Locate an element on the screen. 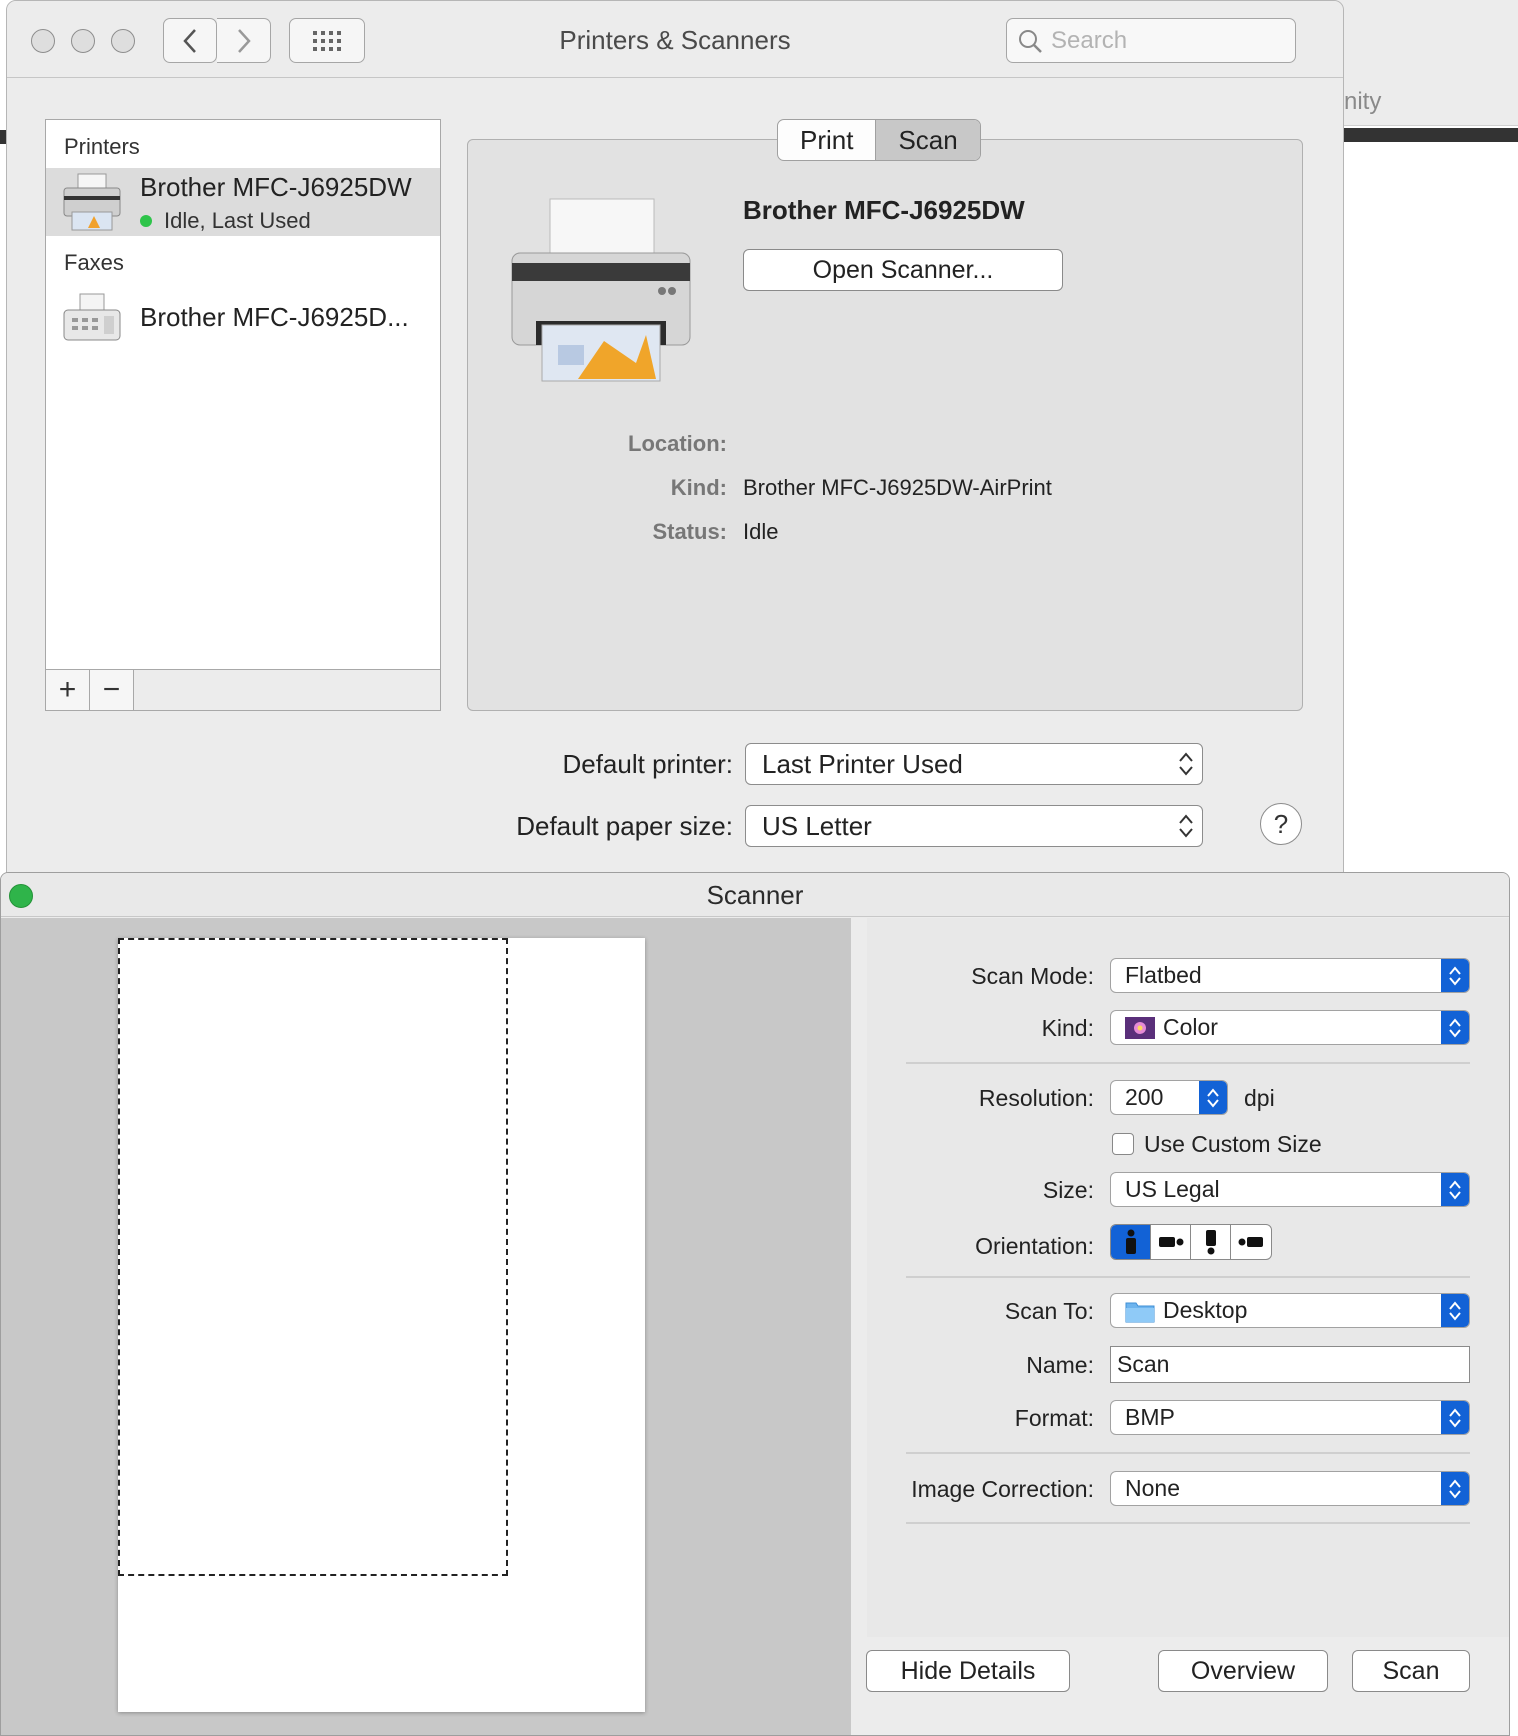 This screenshot has width=1518, height=1736. printer-status: Idle, Last Used is located at coordinates (225, 221).